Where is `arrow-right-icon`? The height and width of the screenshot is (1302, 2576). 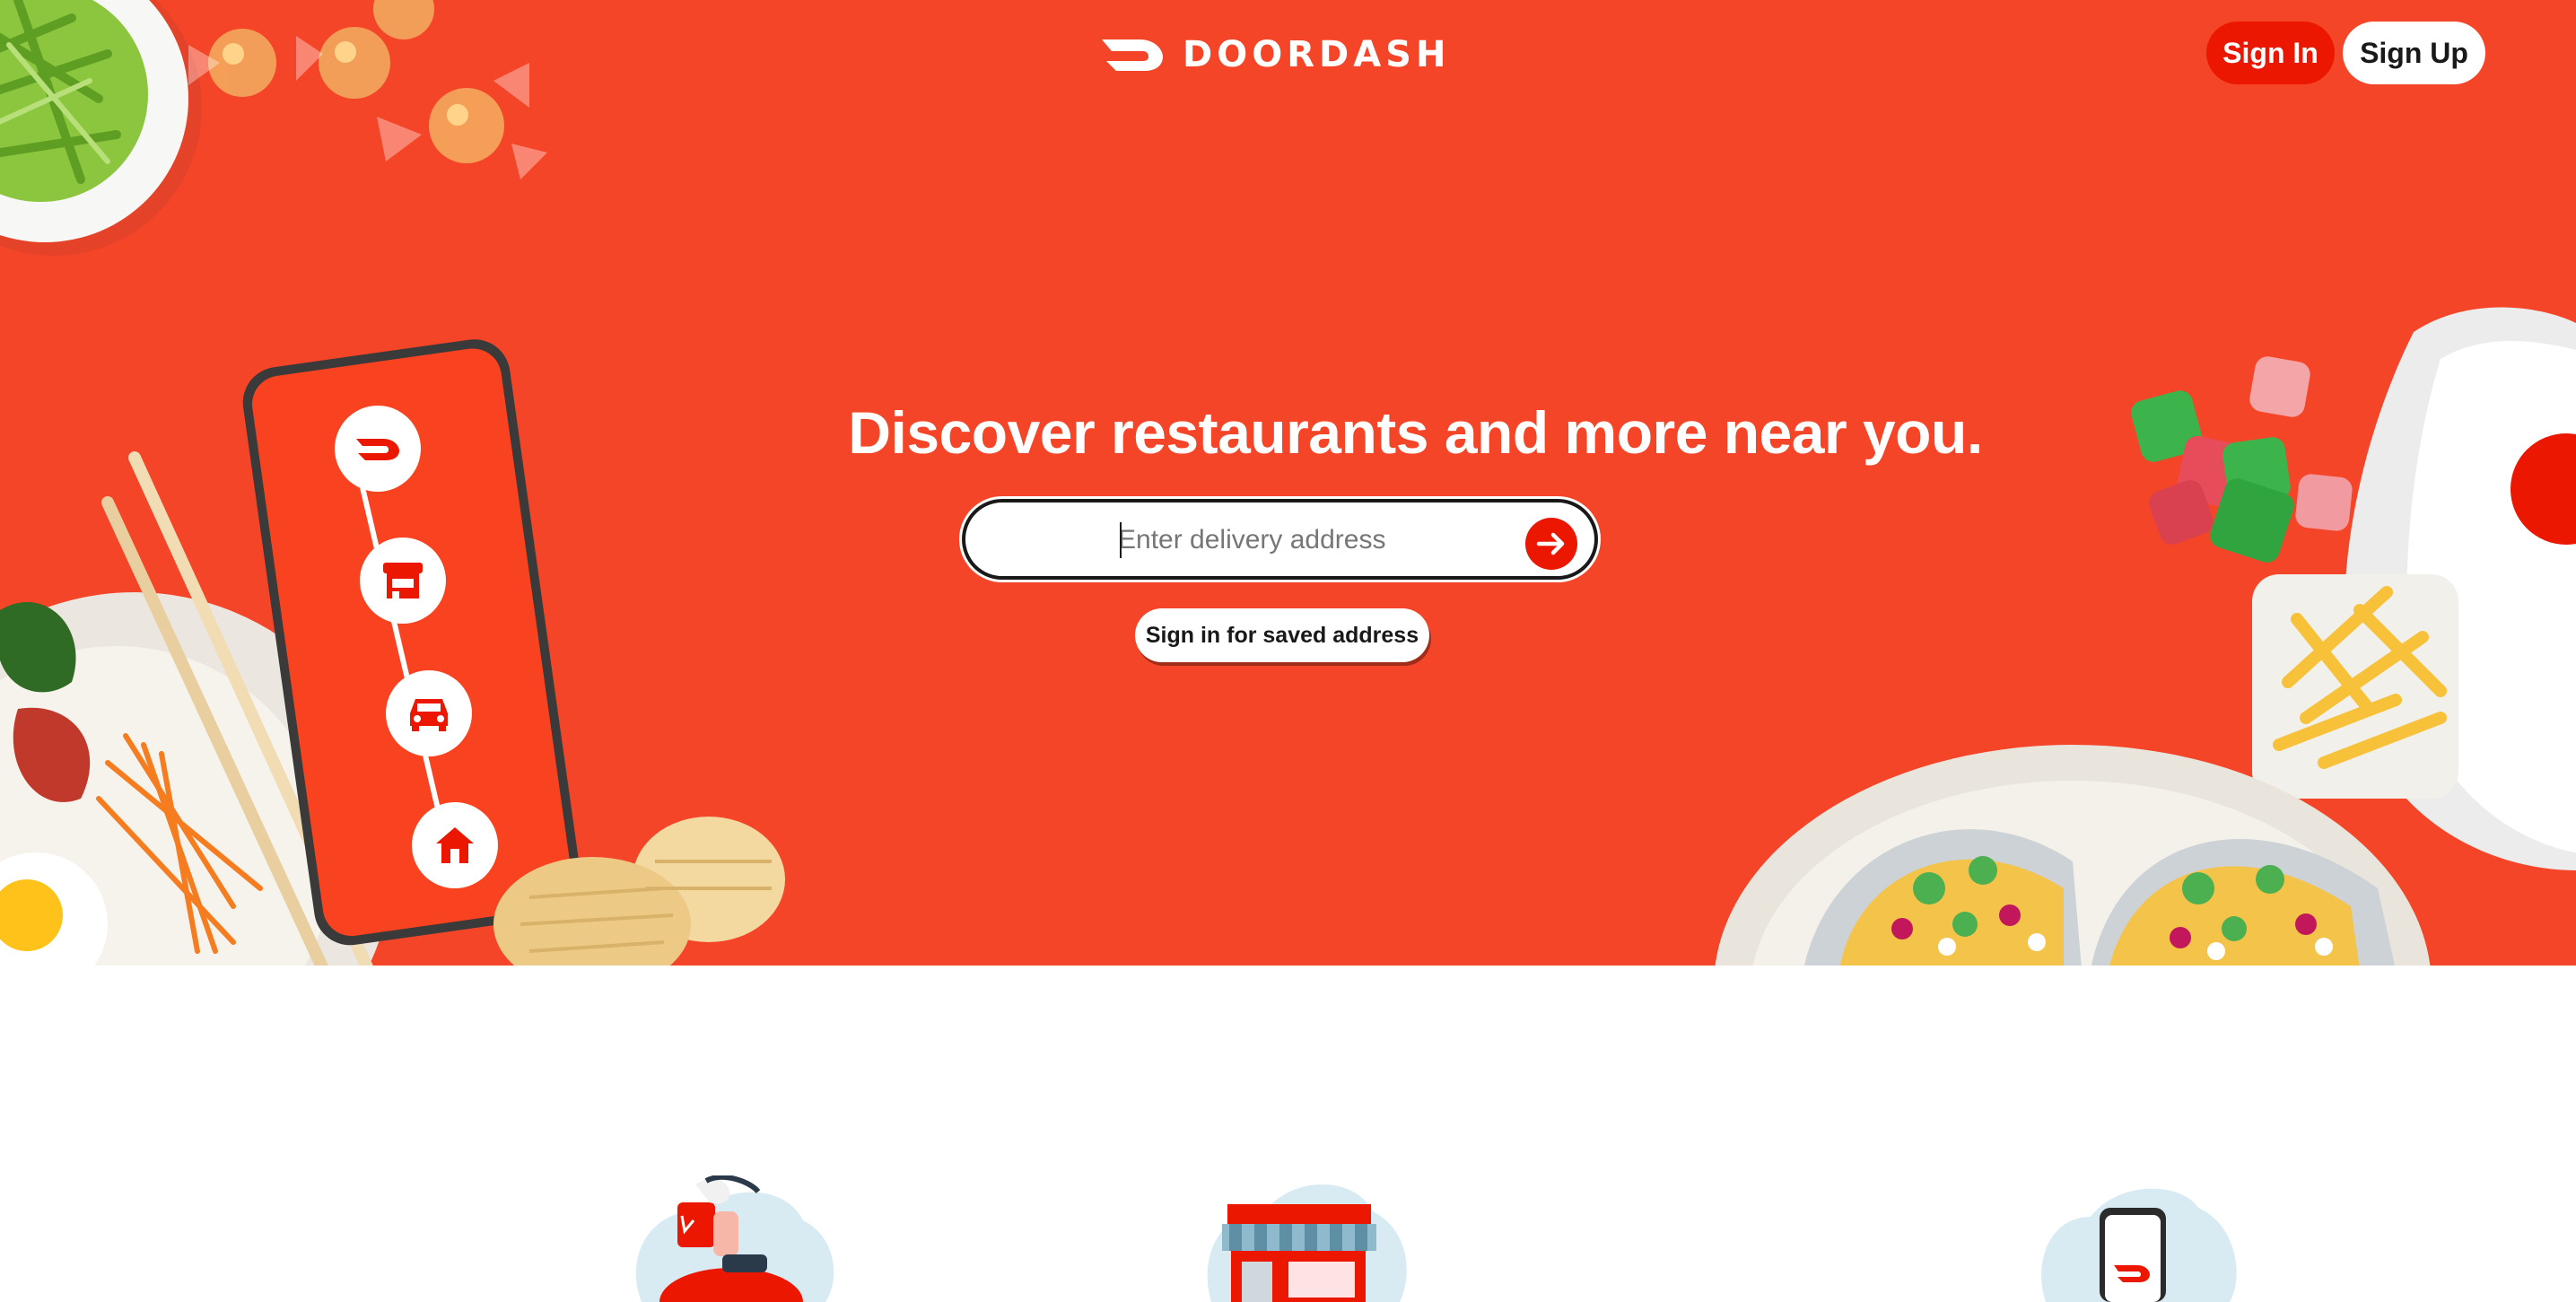 arrow-right-icon is located at coordinates (1551, 543).